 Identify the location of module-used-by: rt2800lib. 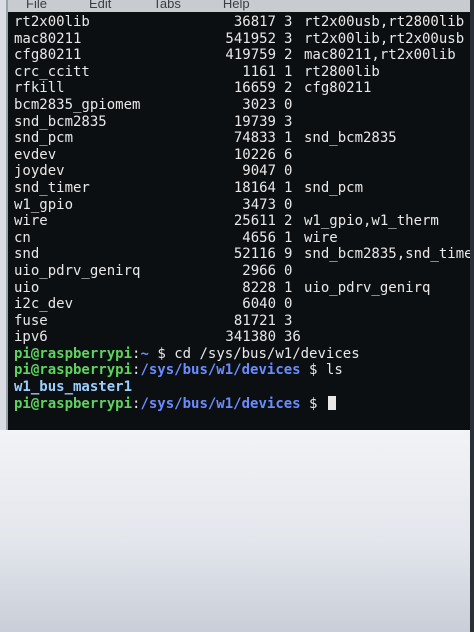
(342, 71).